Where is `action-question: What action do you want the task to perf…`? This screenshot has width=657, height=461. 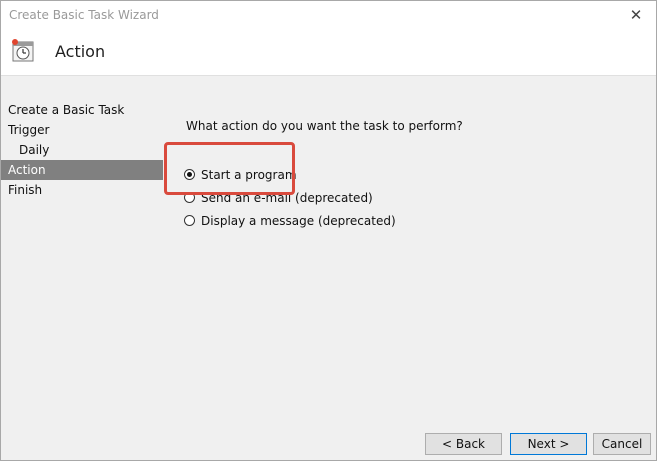
action-question: What action do you want the task to perf… is located at coordinates (324, 126).